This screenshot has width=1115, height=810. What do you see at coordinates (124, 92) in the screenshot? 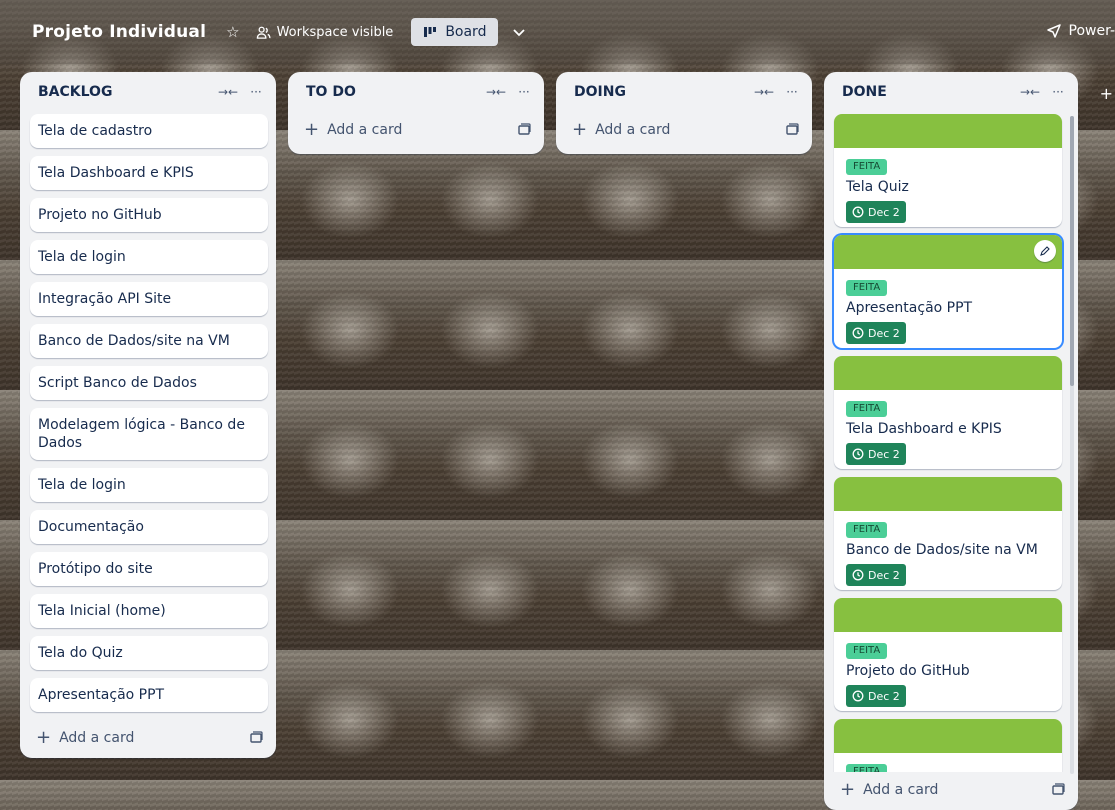
I see `list-title: BACKLOG` at bounding box center [124, 92].